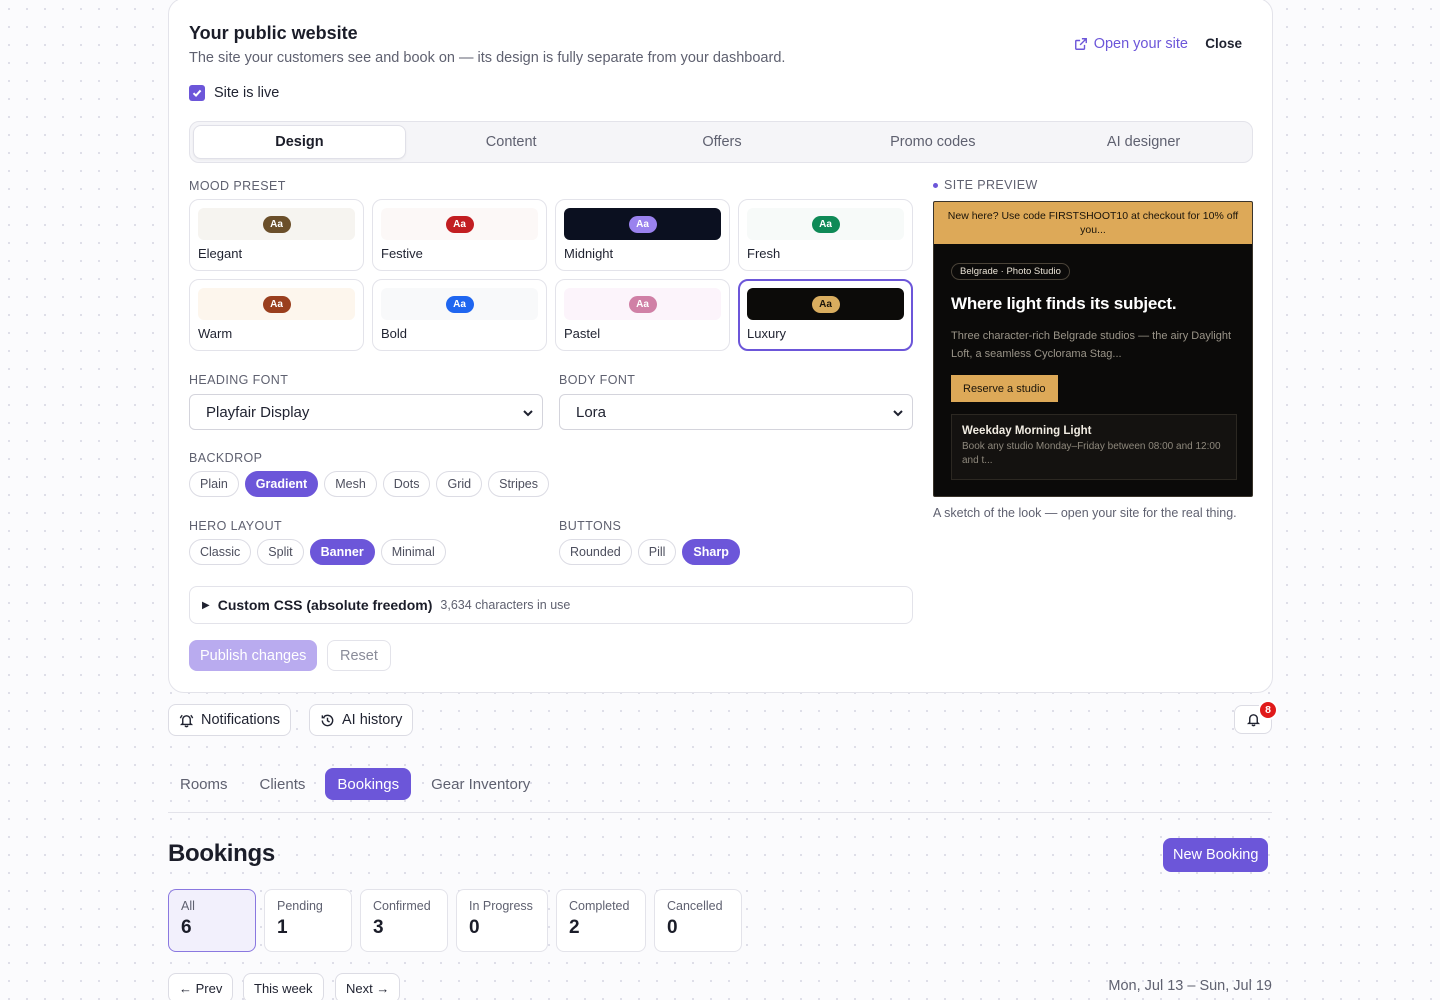 The width and height of the screenshot is (1440, 1000). Describe the element at coordinates (402, 906) in the screenshot. I see `status-filter-label: Confirmed` at that location.